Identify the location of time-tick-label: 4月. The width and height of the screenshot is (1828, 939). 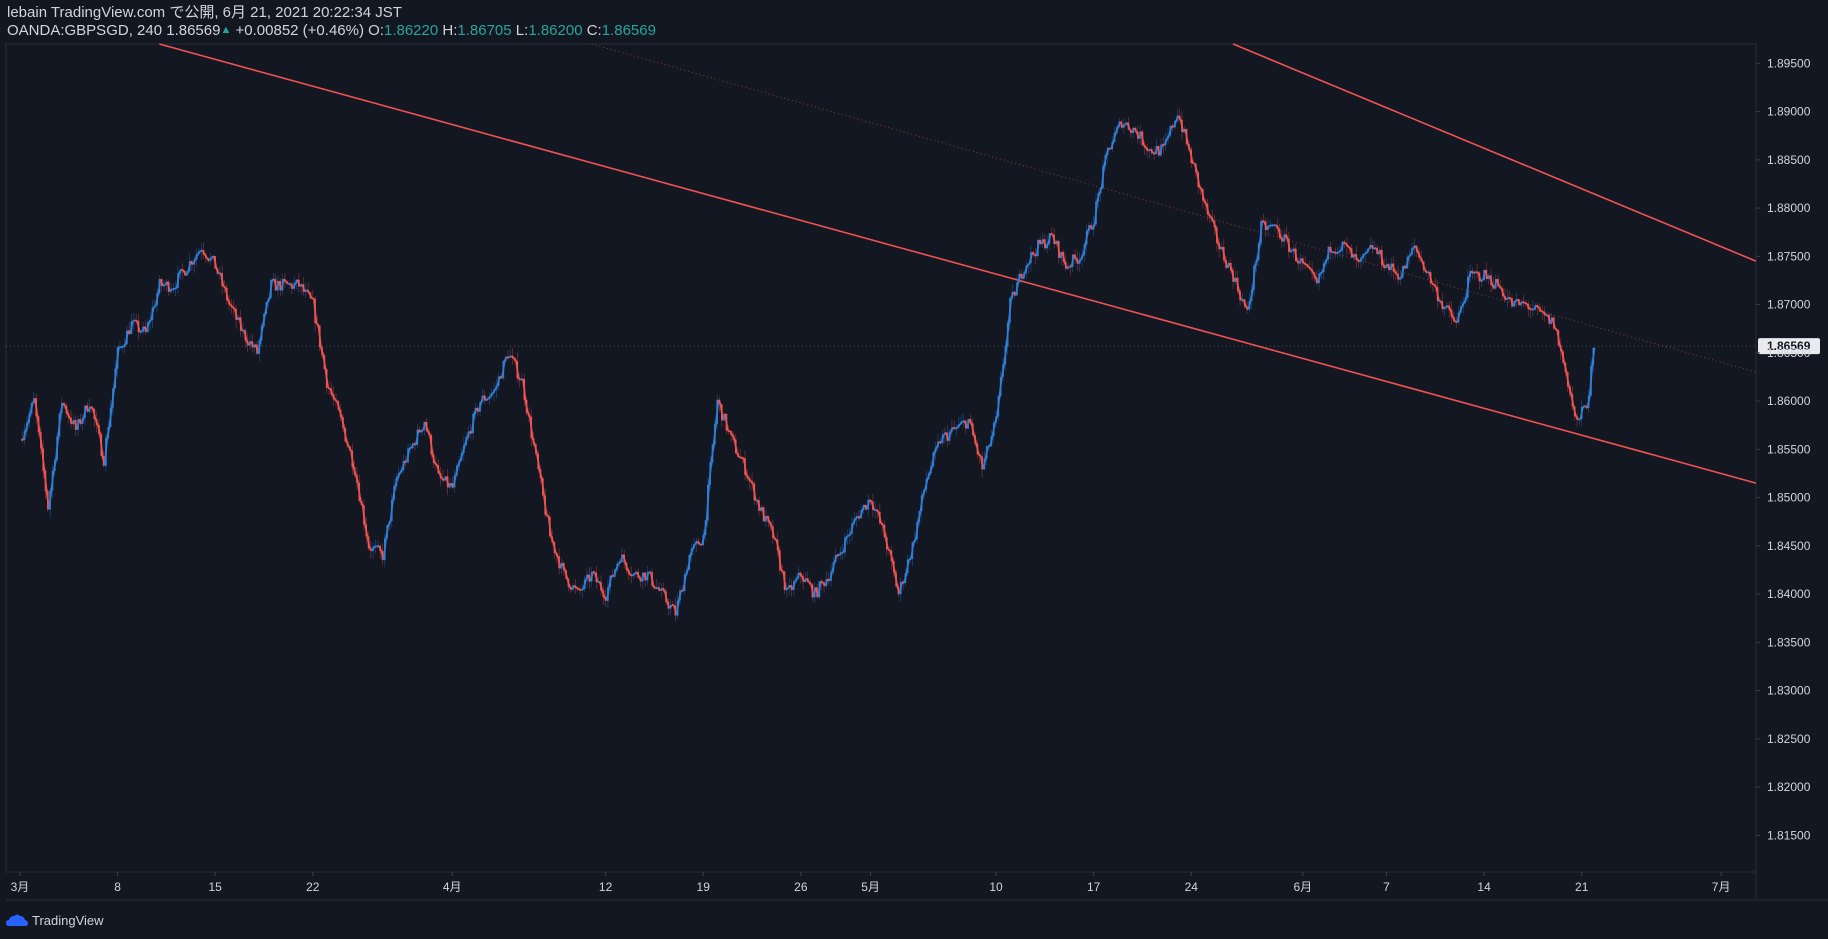
(452, 887).